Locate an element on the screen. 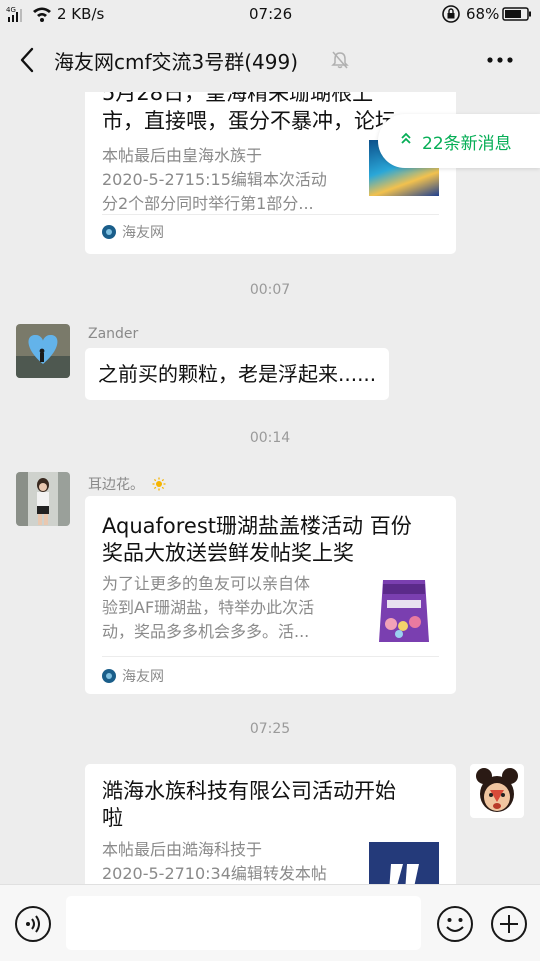 This screenshot has width=540, height=961. card-title-line: 啦 is located at coordinates (112, 818).